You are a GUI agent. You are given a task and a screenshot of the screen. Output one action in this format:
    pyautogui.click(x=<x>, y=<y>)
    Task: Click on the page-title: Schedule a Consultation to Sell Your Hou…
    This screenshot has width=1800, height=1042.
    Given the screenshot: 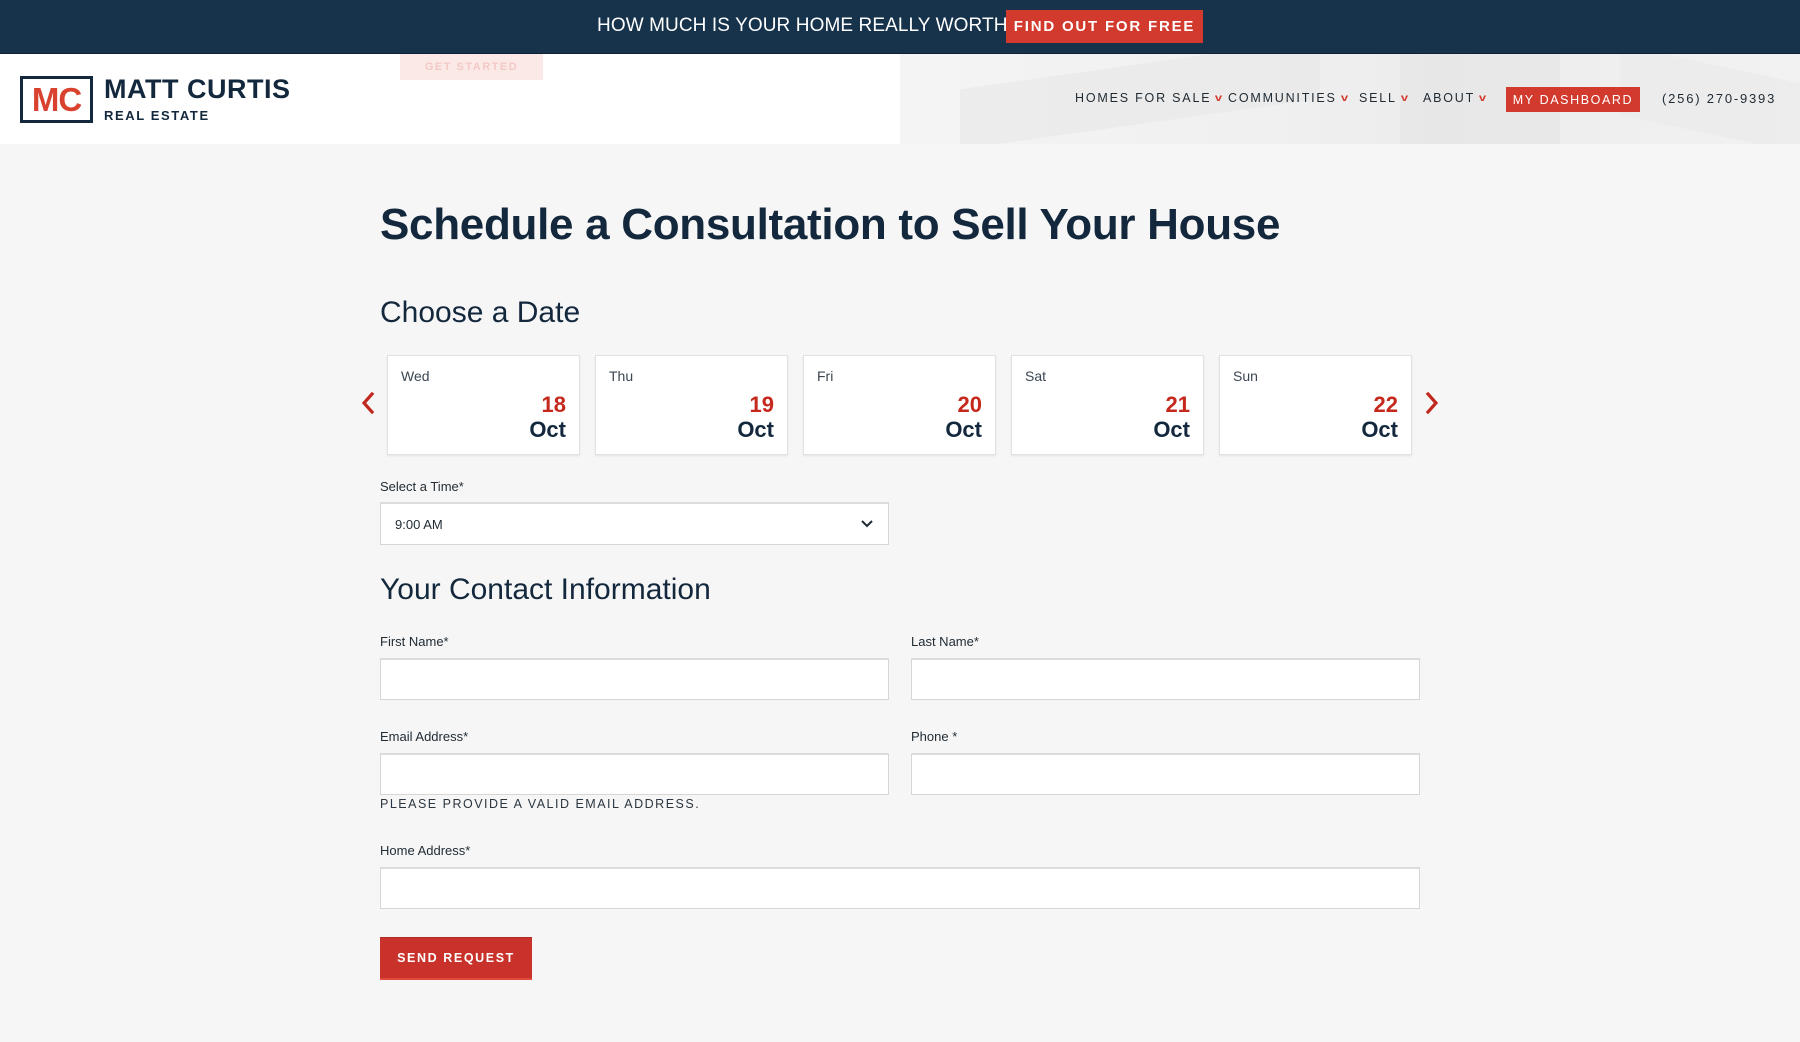 What is the action you would take?
    pyautogui.click(x=830, y=224)
    